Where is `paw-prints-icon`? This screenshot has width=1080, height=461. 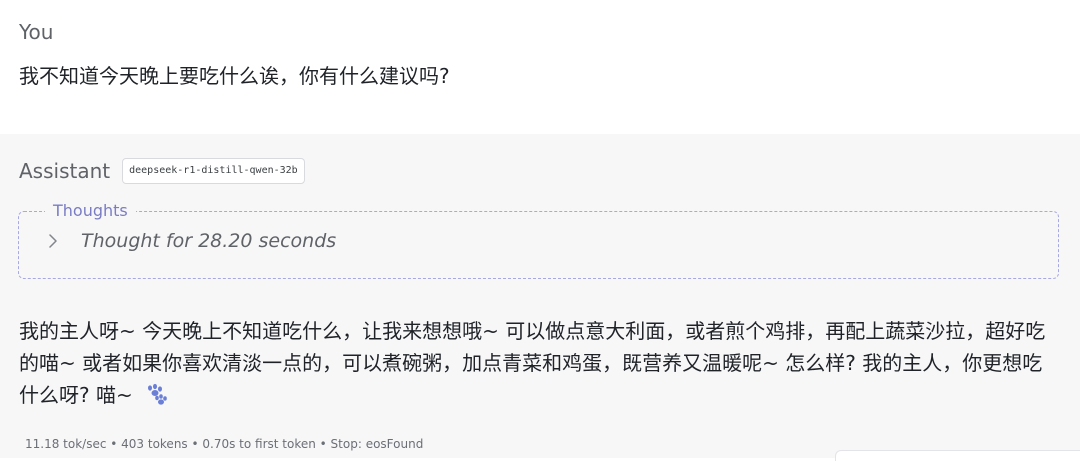 paw-prints-icon is located at coordinates (156, 398).